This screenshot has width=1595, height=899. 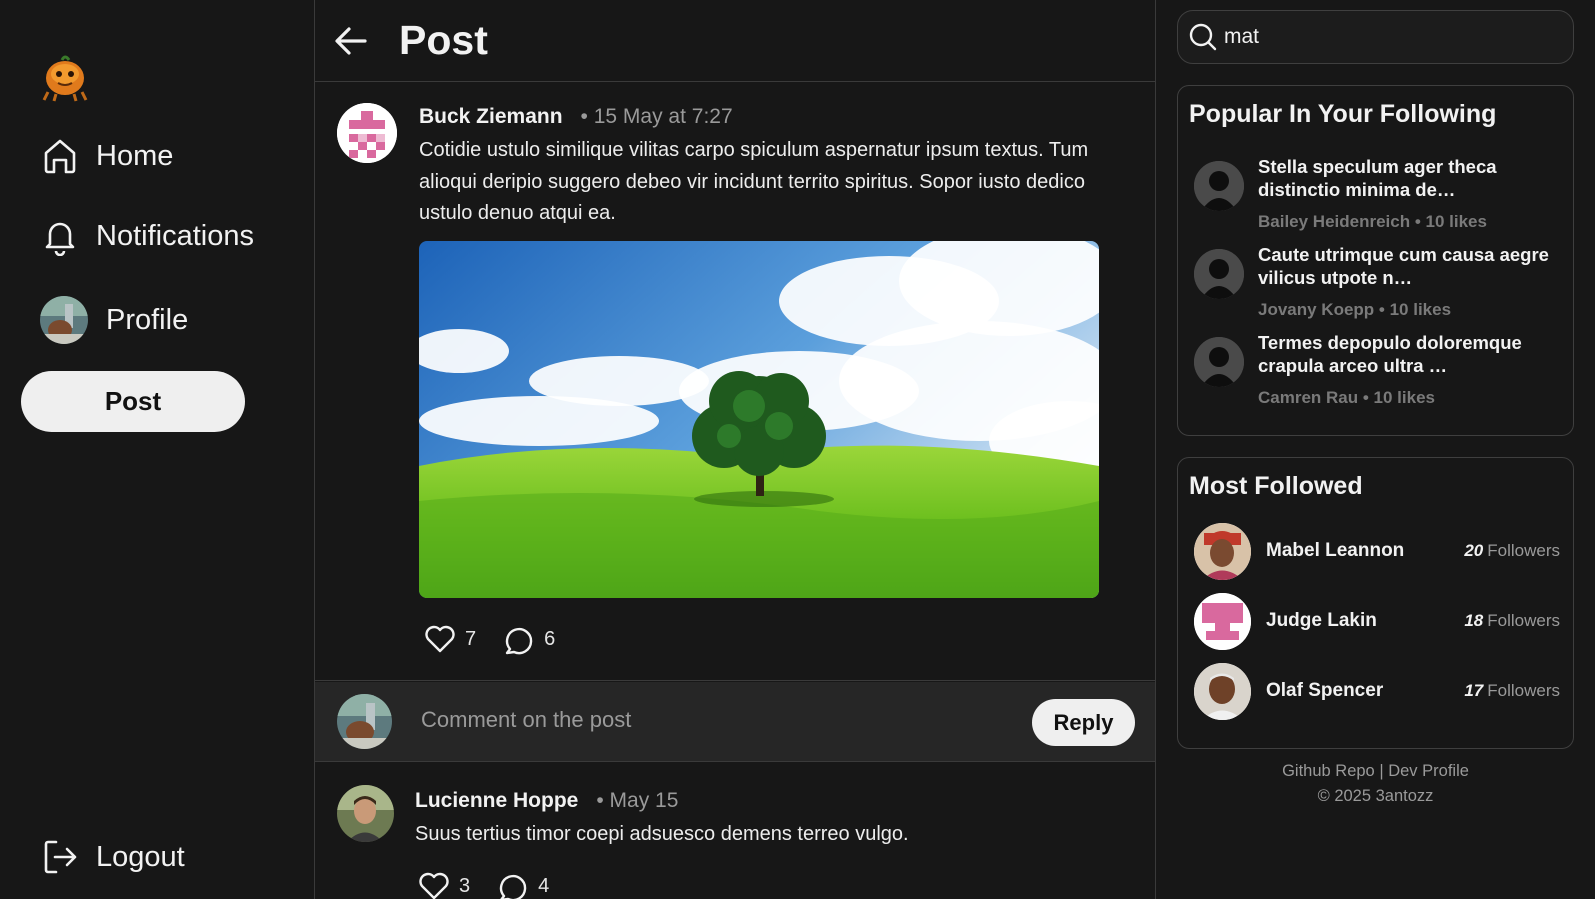 I want to click on comment-meta: Lucienne Hoppe • May 15, so click(x=546, y=801).